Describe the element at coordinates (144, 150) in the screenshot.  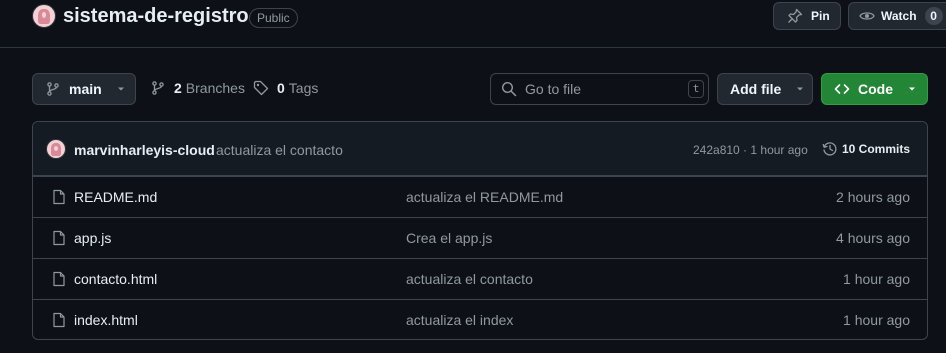
I see `commit-author: marvinharleyis-cloud` at that location.